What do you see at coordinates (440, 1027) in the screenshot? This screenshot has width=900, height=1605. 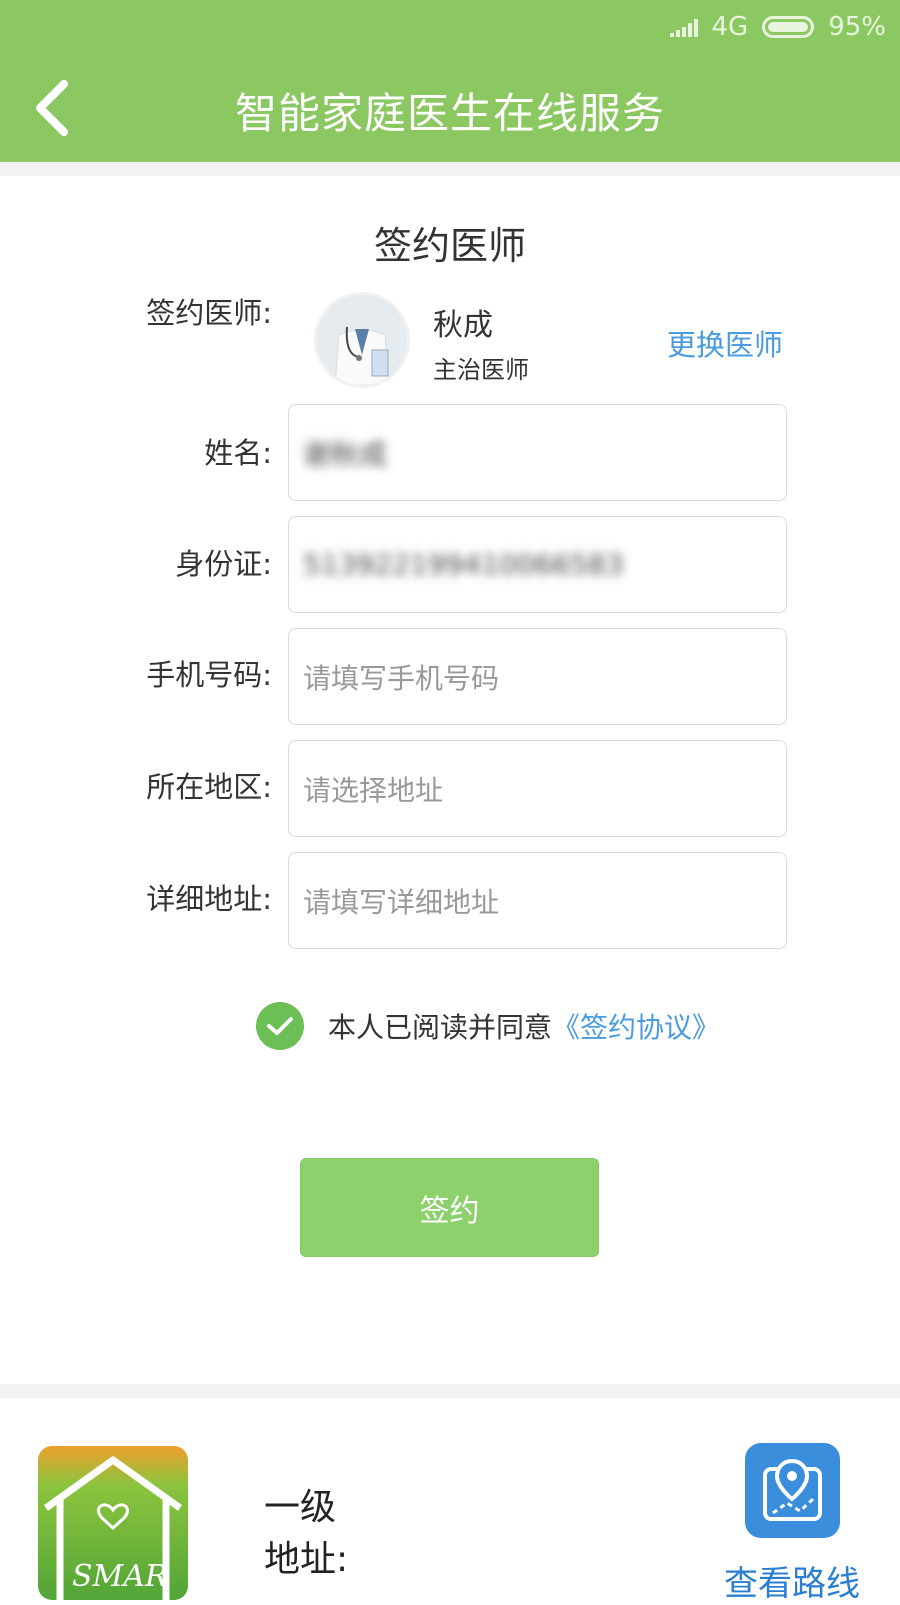 I see `agreement-text: 本人已阅读并同意` at bounding box center [440, 1027].